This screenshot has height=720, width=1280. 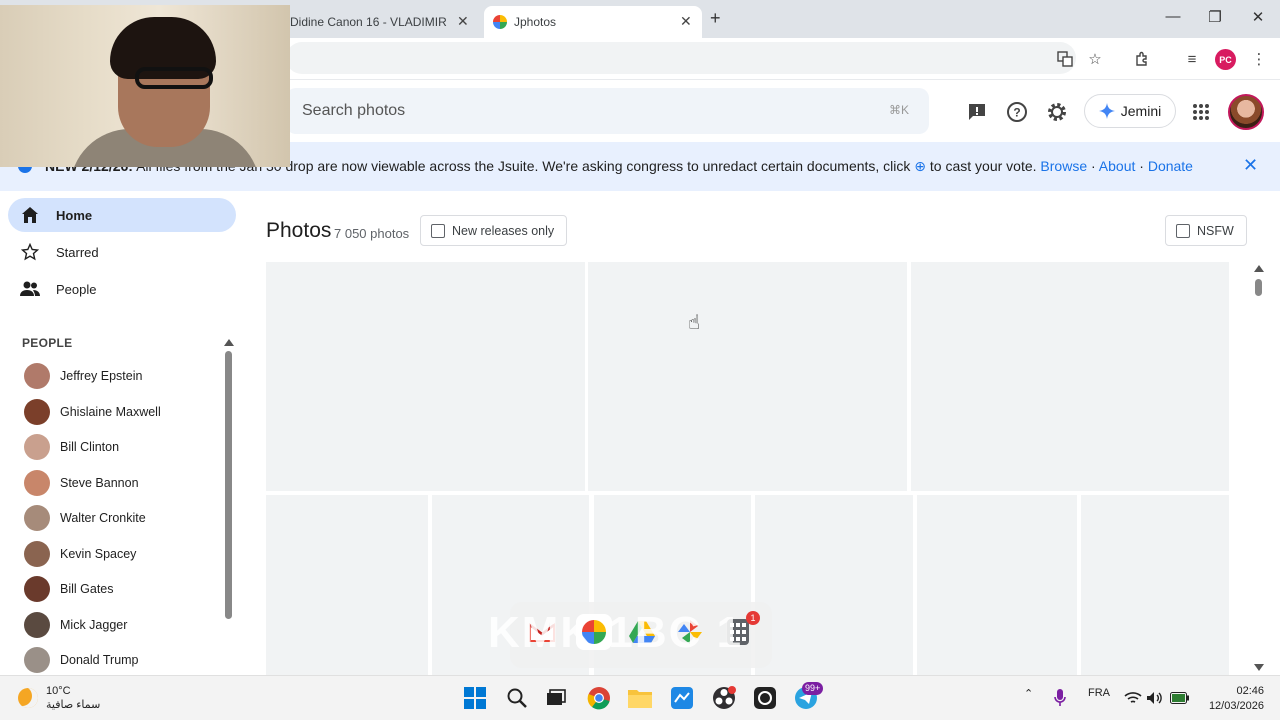 What do you see at coordinates (1246, 112) in the screenshot?
I see `account-avatar` at bounding box center [1246, 112].